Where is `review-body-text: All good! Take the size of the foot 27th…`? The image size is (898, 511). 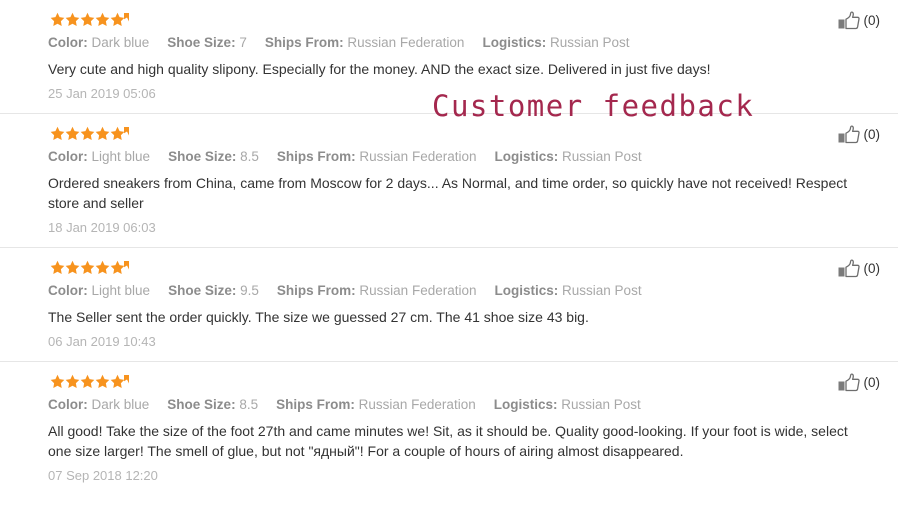 review-body-text: All good! Take the size of the foot 27th… is located at coordinates (448, 441).